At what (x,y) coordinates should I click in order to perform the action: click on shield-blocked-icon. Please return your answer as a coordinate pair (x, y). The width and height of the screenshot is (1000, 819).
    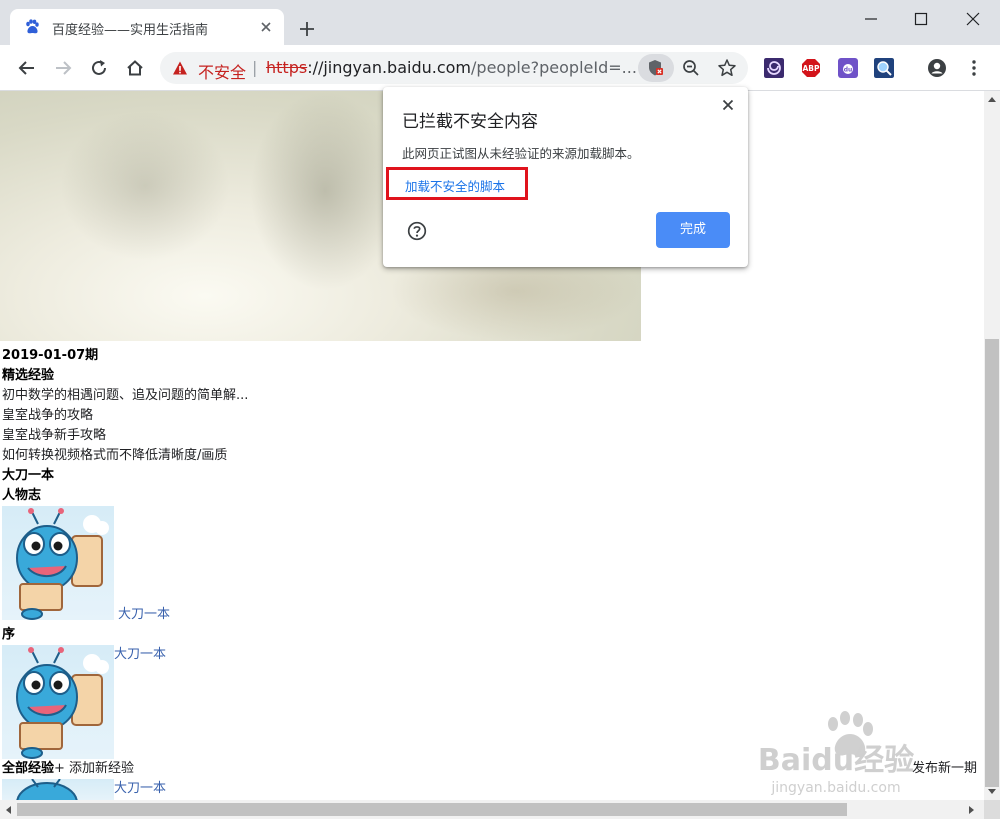
    Looking at the image, I should click on (656, 68).